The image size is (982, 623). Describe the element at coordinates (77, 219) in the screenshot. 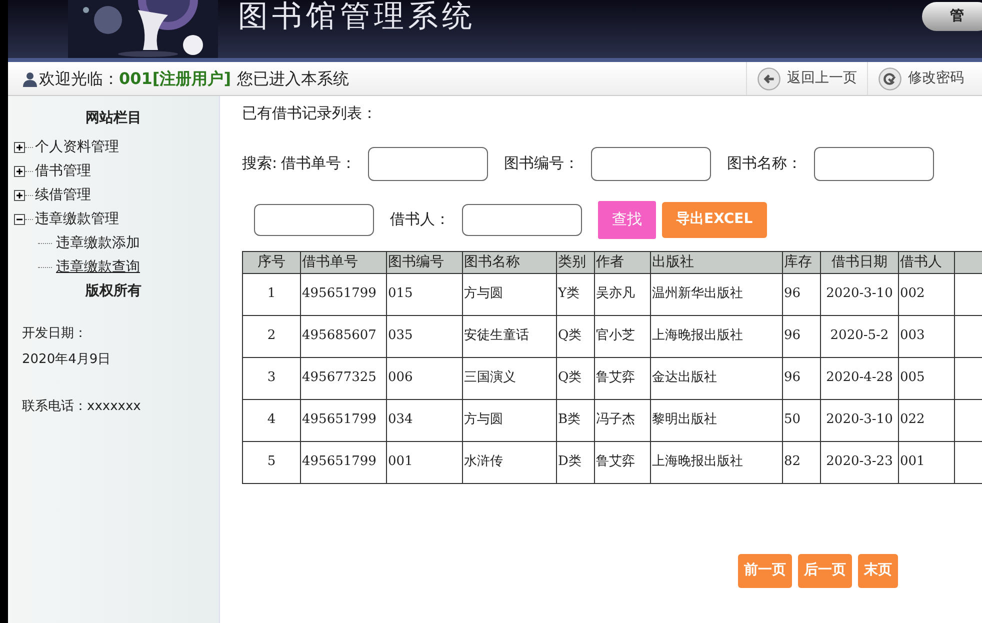

I see `tree-item: 违章缴款管理` at that location.